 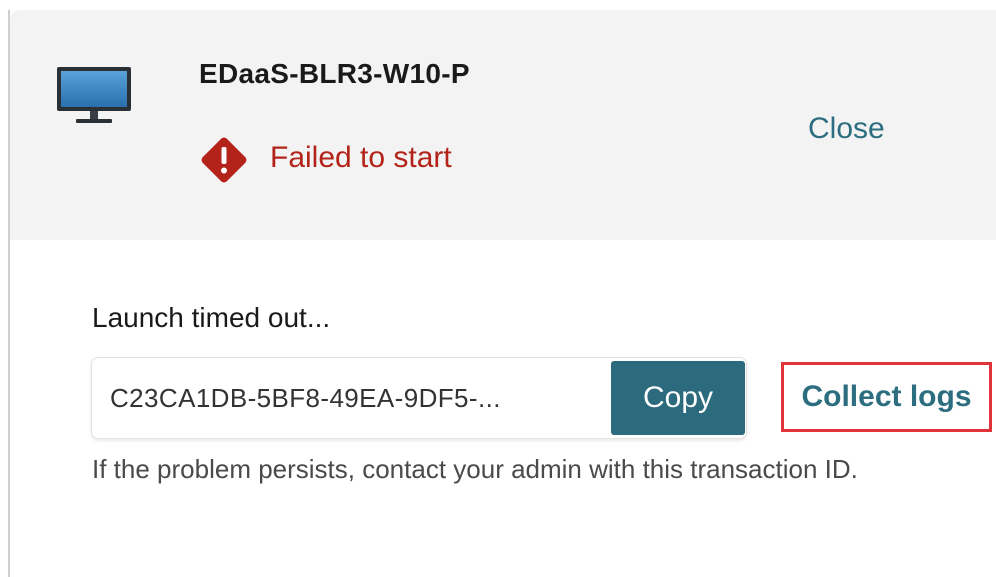 I want to click on status-text: Failed to start, so click(x=361, y=157).